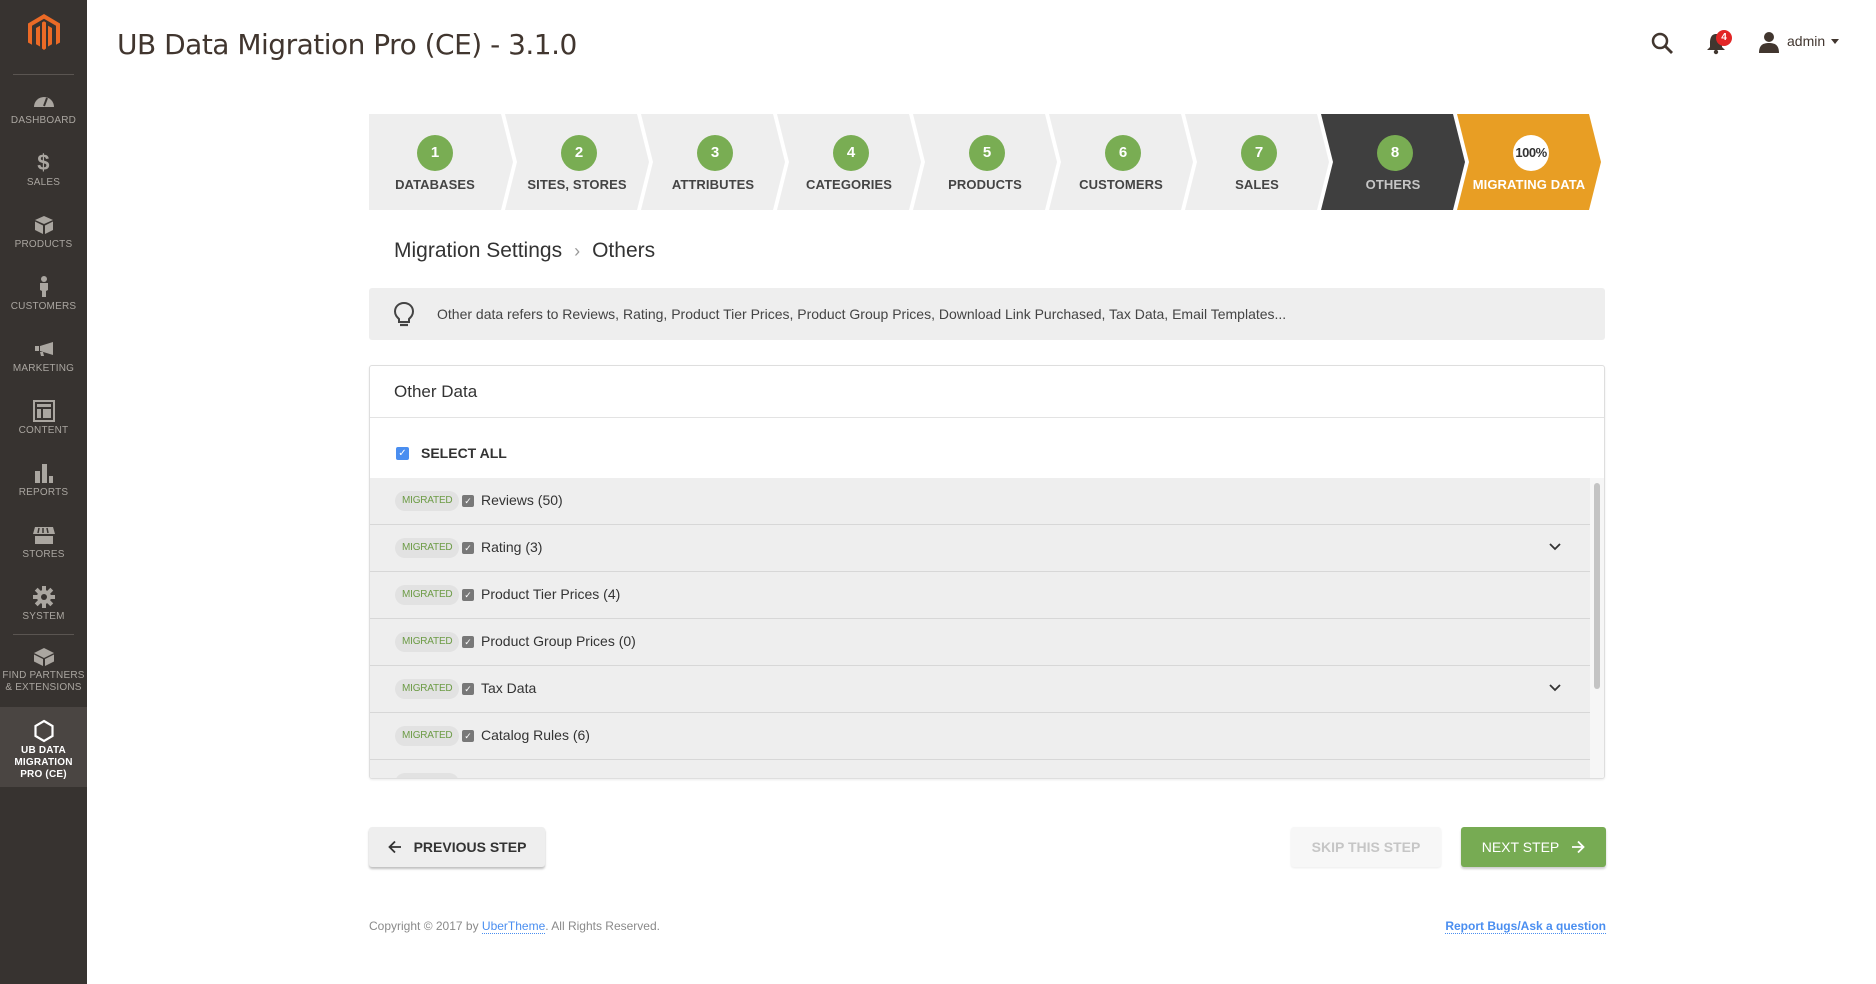 The width and height of the screenshot is (1876, 984). What do you see at coordinates (980, 769) in the screenshot?
I see `data-row: MIGRATED` at bounding box center [980, 769].